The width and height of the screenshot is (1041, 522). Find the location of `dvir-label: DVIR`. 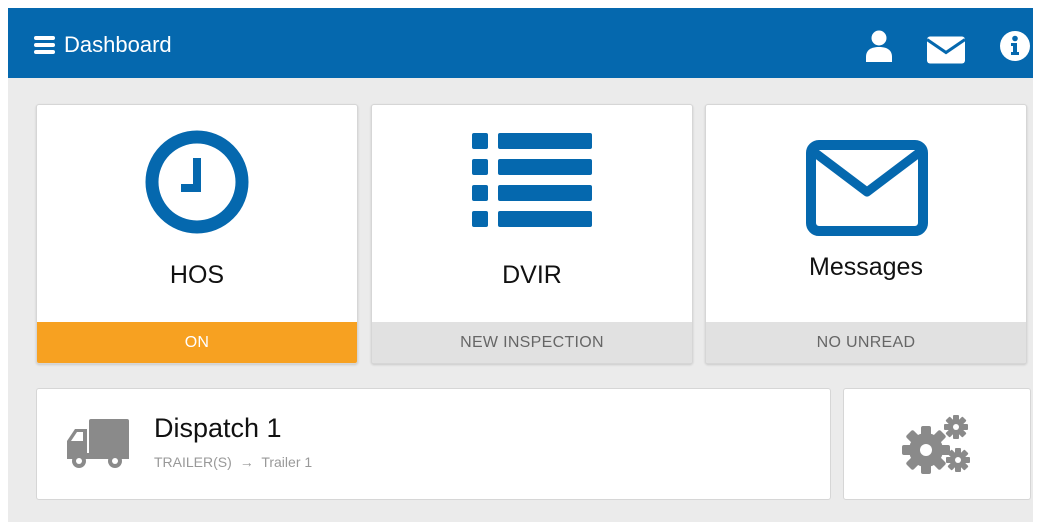

dvir-label: DVIR is located at coordinates (532, 275).